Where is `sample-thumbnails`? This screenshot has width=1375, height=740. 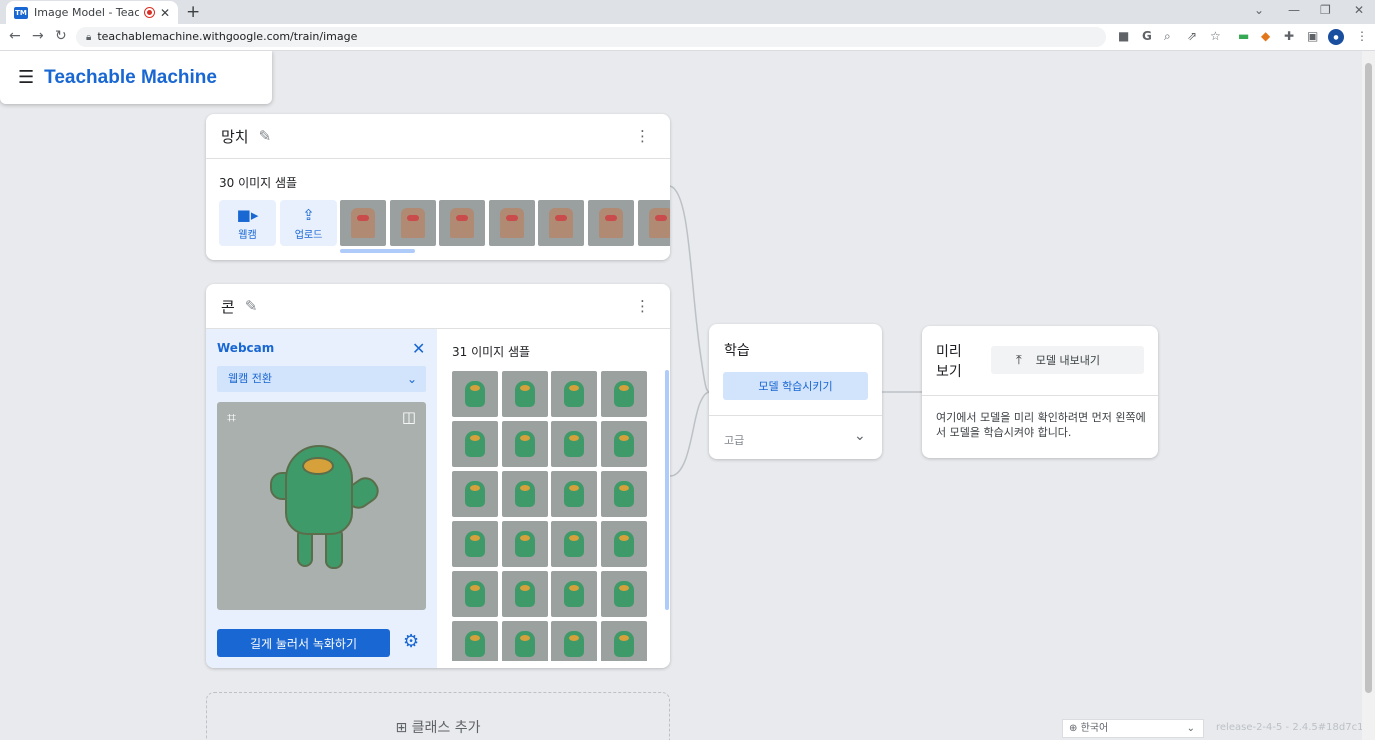 sample-thumbnails is located at coordinates (505, 223).